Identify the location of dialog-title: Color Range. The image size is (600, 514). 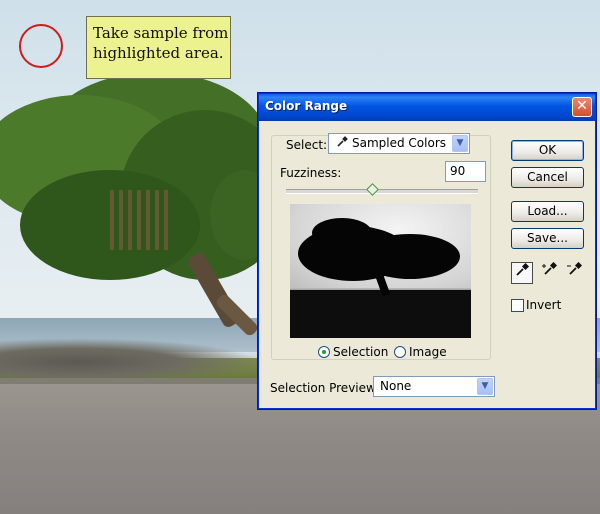
(306, 106).